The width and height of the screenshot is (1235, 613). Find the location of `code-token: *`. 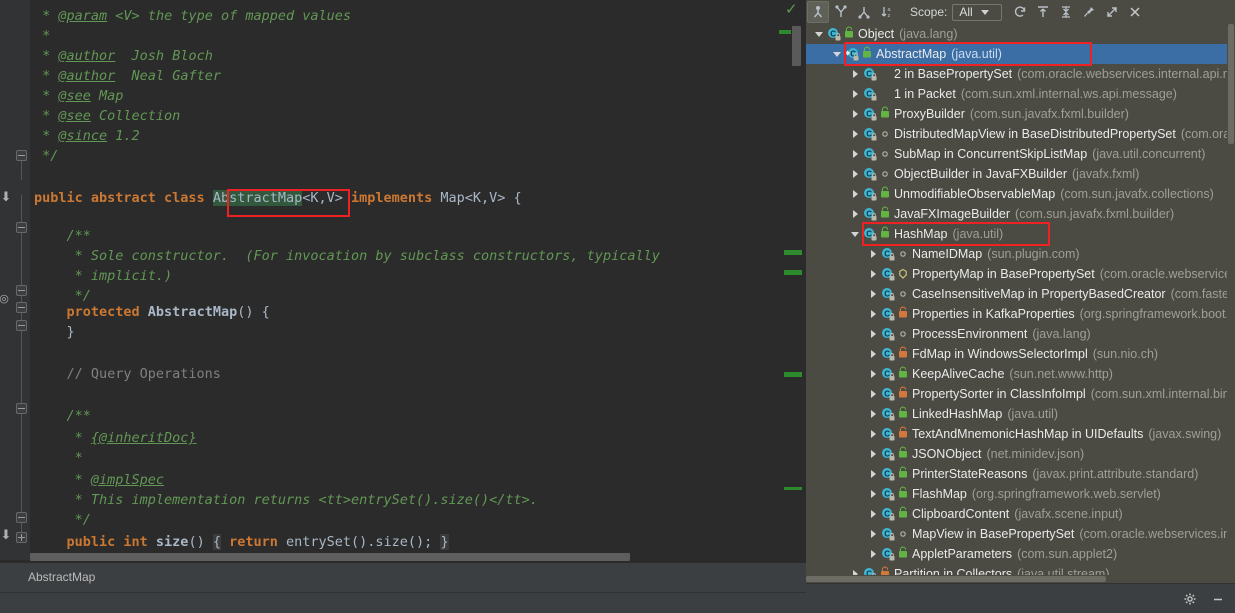

code-token: * is located at coordinates (62, 438).